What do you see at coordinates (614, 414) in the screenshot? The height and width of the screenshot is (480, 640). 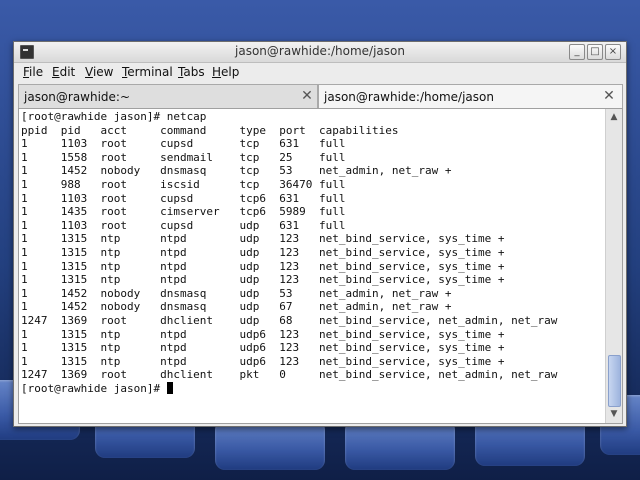 I see `scroll-down-icon: ▼` at bounding box center [614, 414].